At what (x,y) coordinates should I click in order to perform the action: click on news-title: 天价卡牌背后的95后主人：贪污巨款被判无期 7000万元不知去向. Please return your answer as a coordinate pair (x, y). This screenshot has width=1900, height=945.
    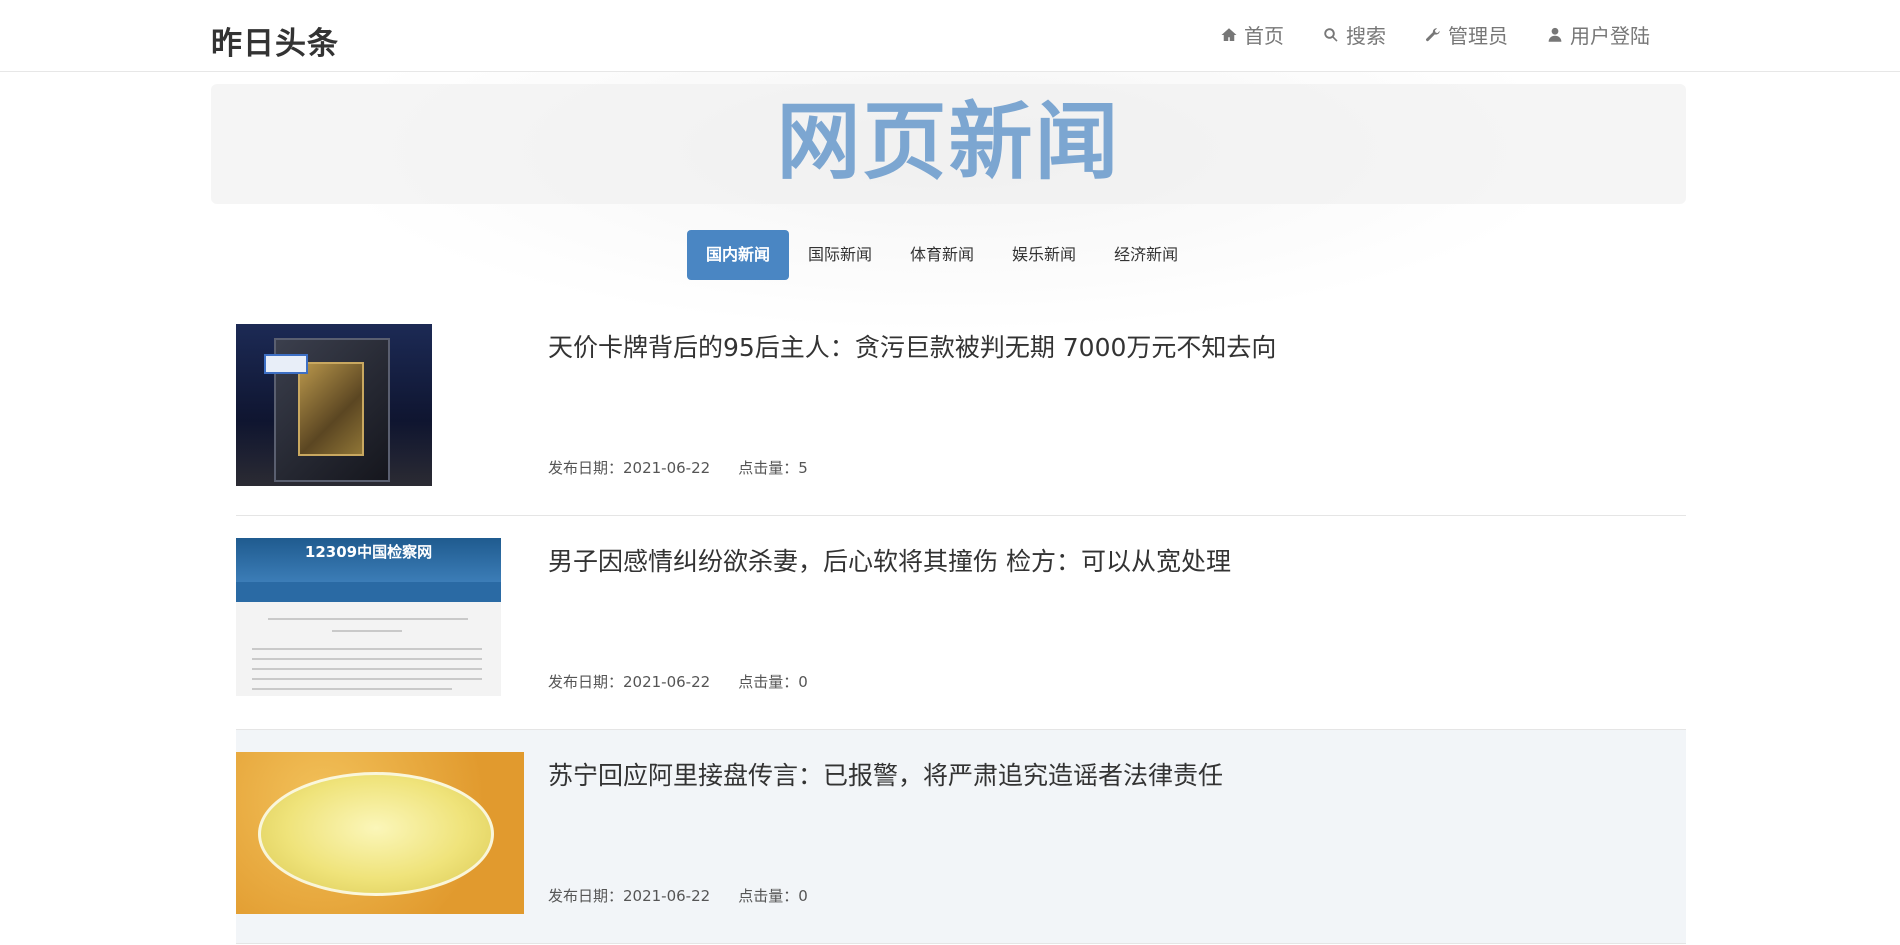
    Looking at the image, I should click on (912, 346).